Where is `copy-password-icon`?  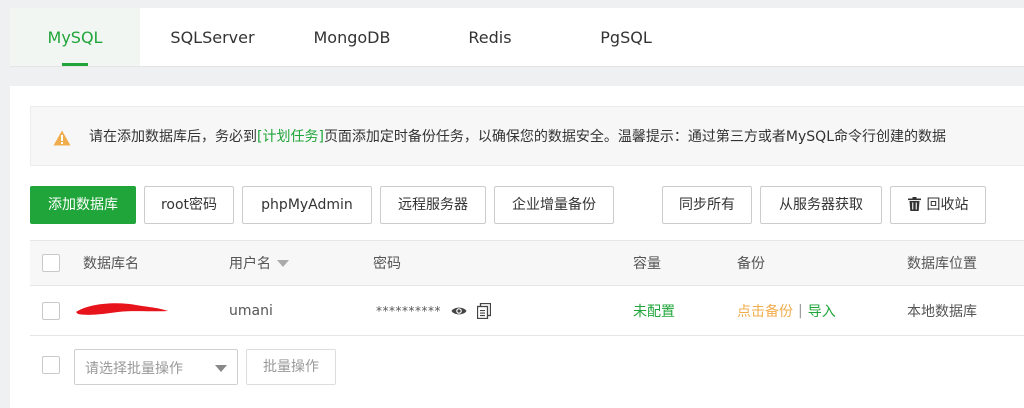
copy-password-icon is located at coordinates (484, 310).